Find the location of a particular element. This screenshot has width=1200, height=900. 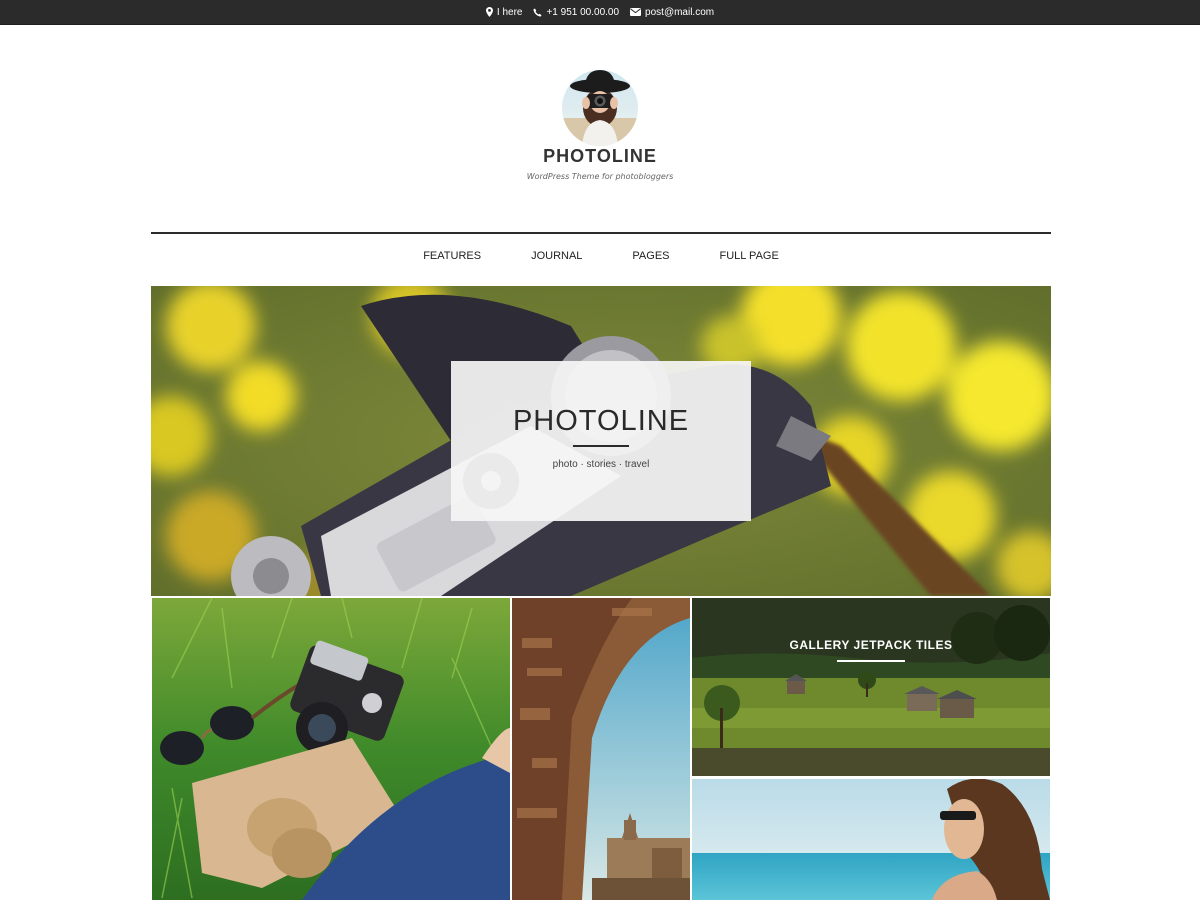

main-navigation: FEATURES JOURNAL PAGES FULL PAGE is located at coordinates (601, 260).